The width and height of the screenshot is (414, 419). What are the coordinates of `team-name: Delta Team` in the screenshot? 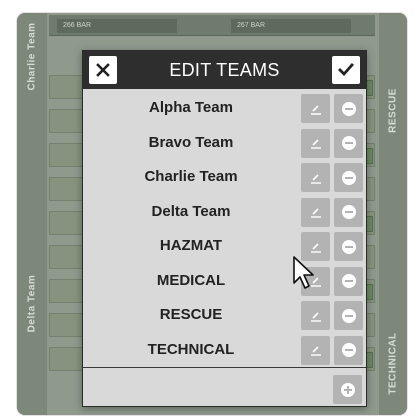 It's located at (191, 211).